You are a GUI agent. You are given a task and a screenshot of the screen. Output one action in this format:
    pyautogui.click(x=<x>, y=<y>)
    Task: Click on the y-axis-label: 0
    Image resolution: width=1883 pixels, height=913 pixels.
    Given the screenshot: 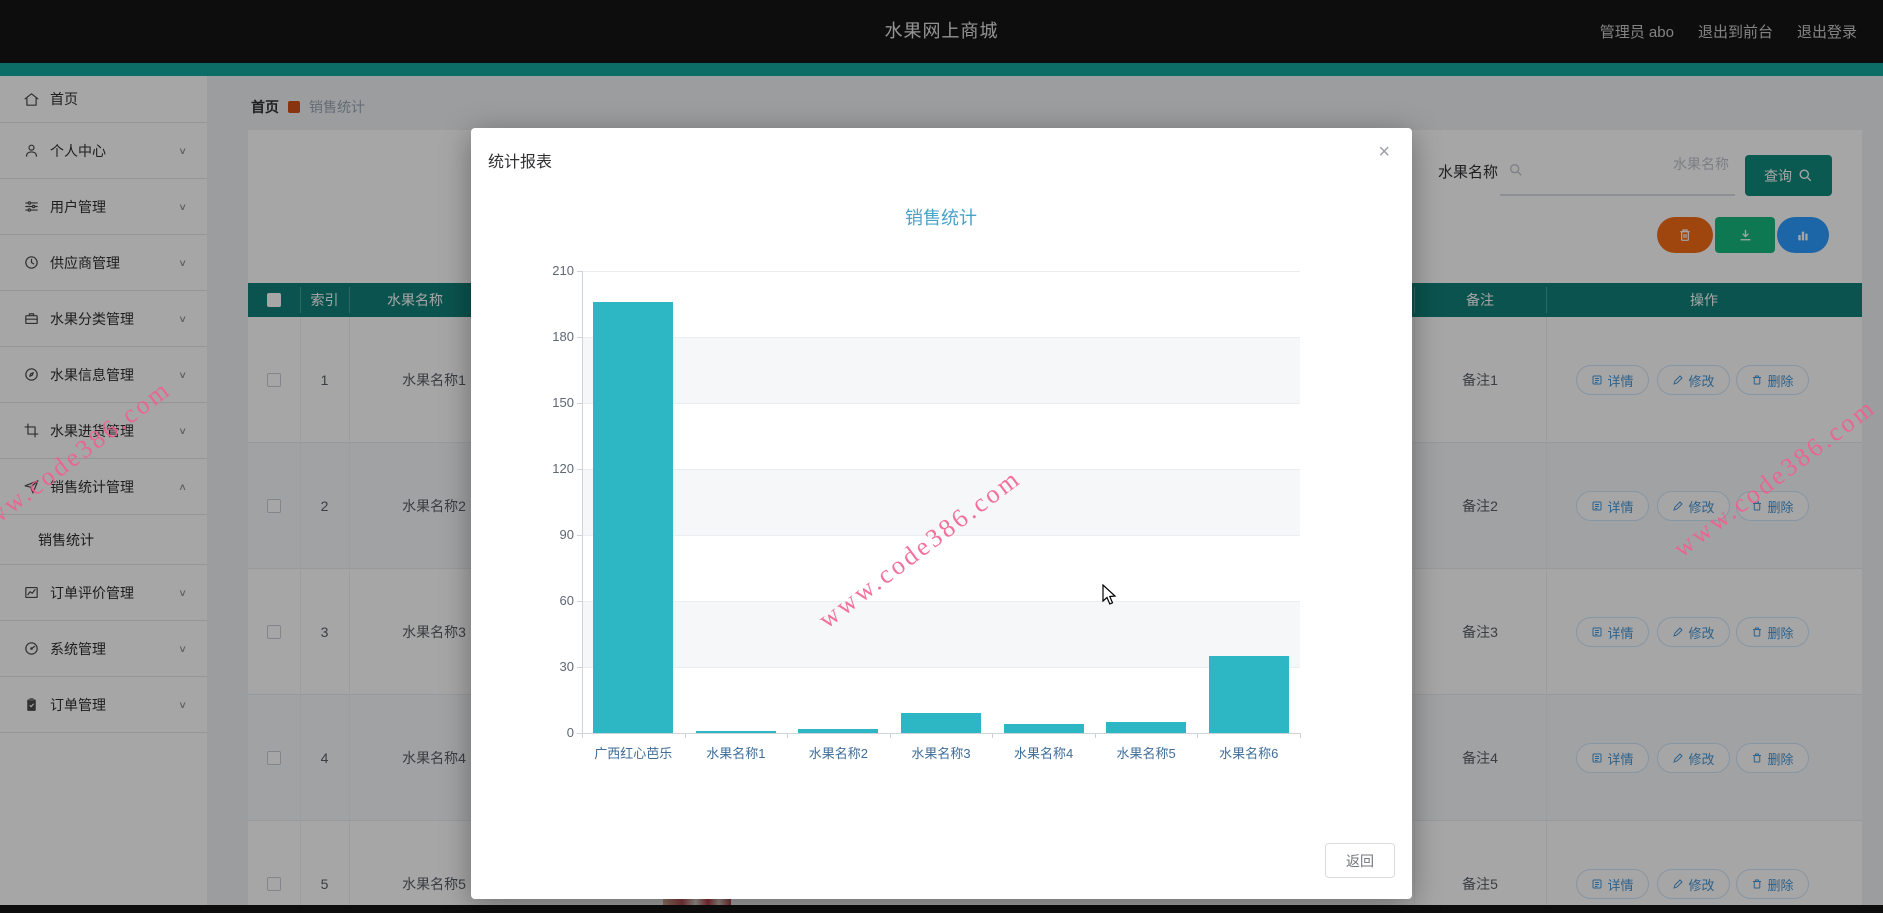 What is the action you would take?
    pyautogui.click(x=570, y=732)
    